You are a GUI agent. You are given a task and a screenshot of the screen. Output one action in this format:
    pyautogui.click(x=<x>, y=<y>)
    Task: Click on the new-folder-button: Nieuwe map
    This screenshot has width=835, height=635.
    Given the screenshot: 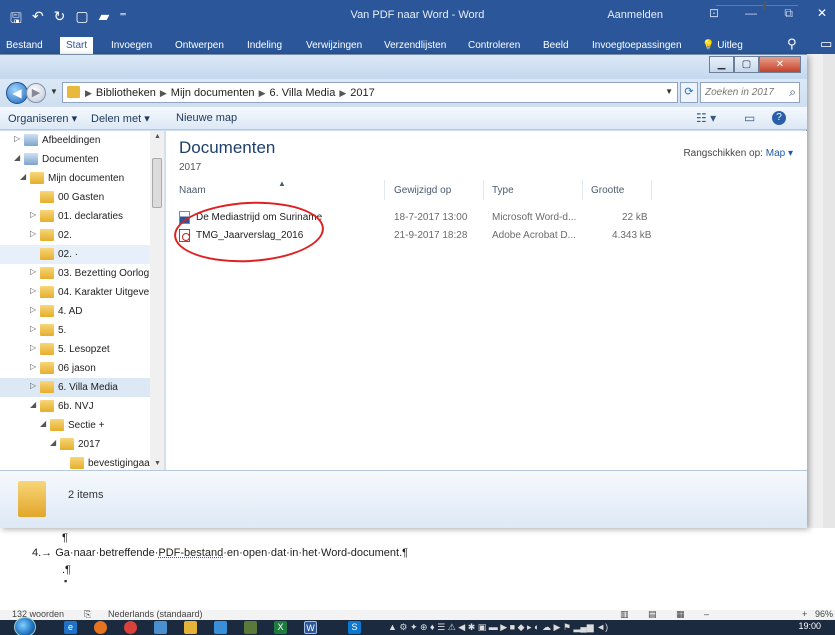 What is the action you would take?
    pyautogui.click(x=206, y=118)
    